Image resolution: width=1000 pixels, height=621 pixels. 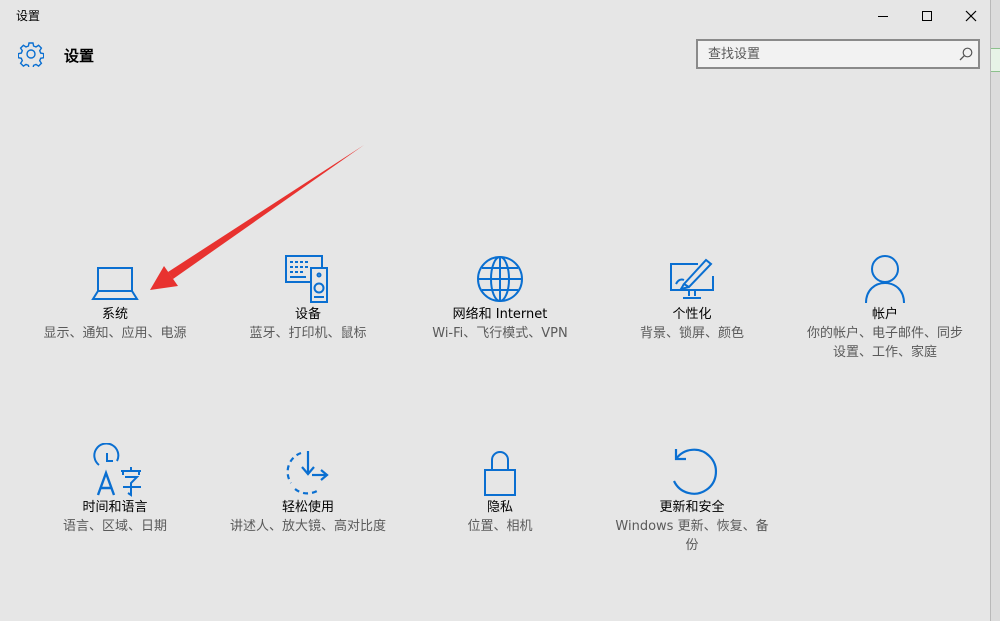 I want to click on tile-devices: 设备 蓝牙、打印机、鼠标, so click(x=308, y=293).